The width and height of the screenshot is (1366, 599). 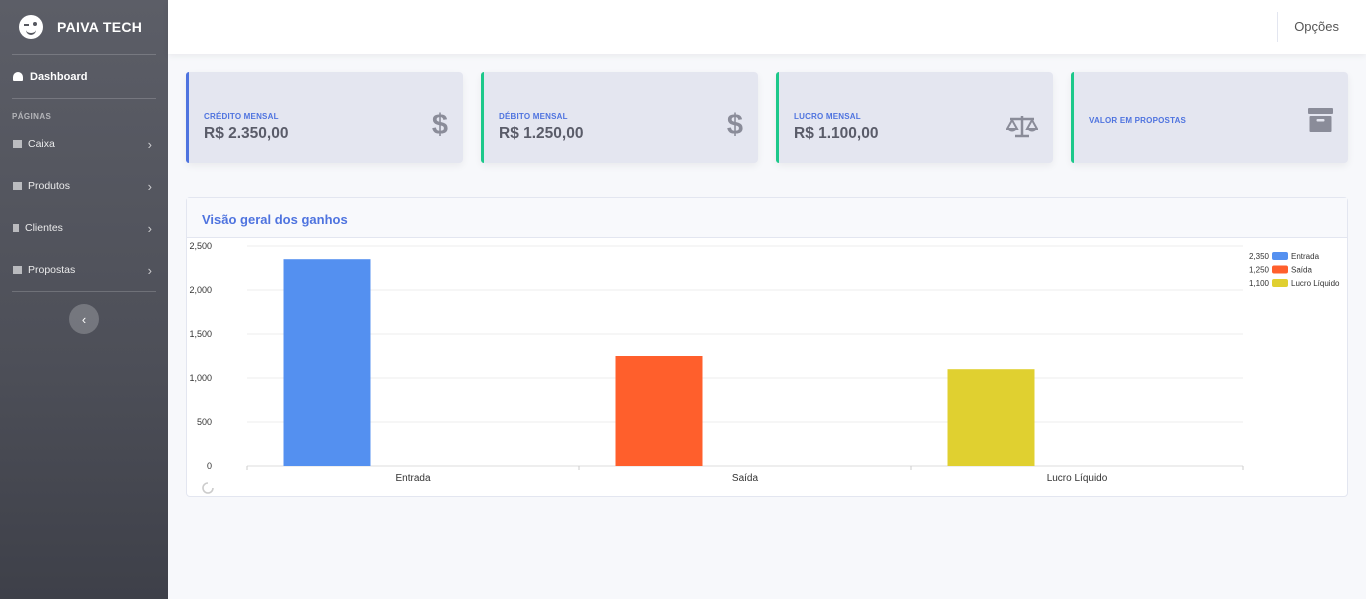 What do you see at coordinates (1305, 256) in the screenshot?
I see `legend-label: Entrada` at bounding box center [1305, 256].